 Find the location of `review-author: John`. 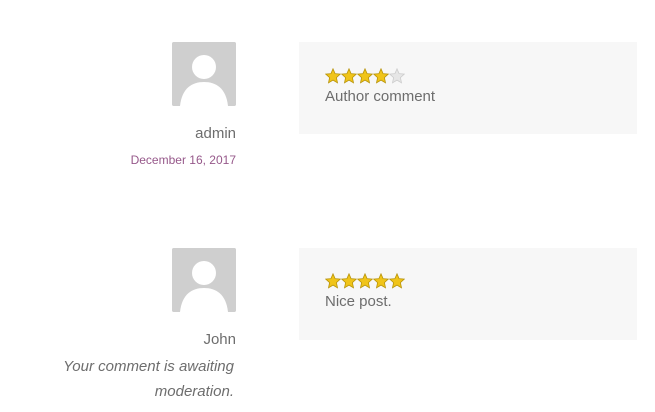

review-author: John is located at coordinates (219, 339).